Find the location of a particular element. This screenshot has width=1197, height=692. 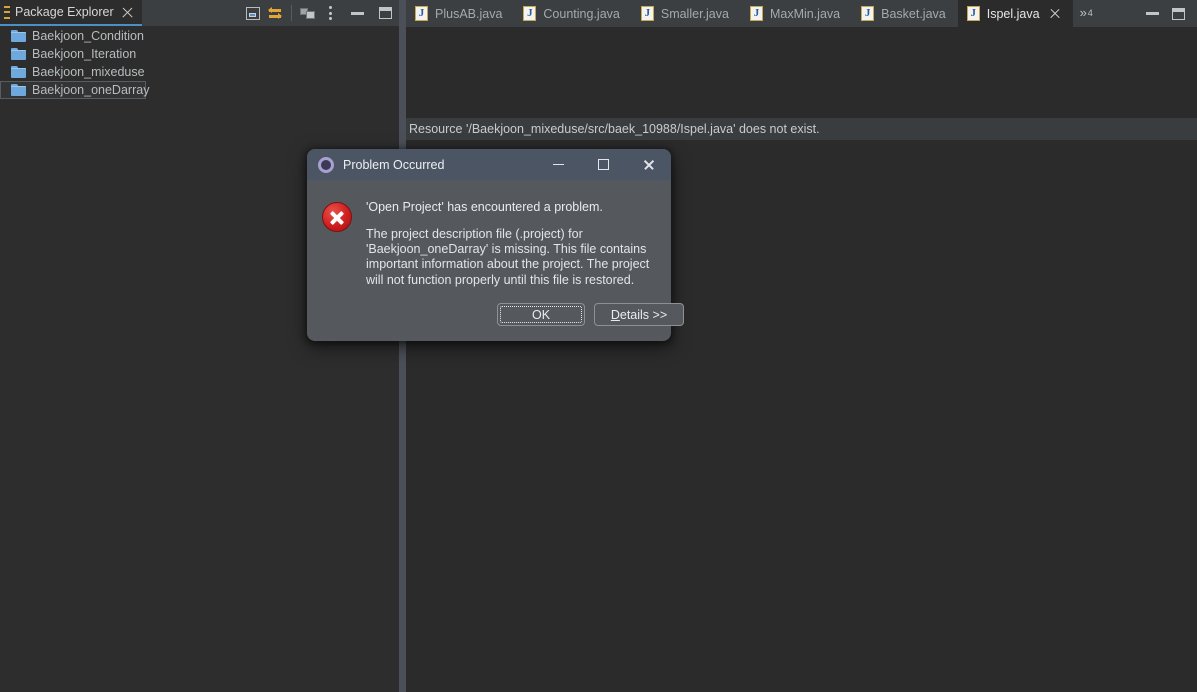

restore-editor-button is located at coordinates (1152, 13).